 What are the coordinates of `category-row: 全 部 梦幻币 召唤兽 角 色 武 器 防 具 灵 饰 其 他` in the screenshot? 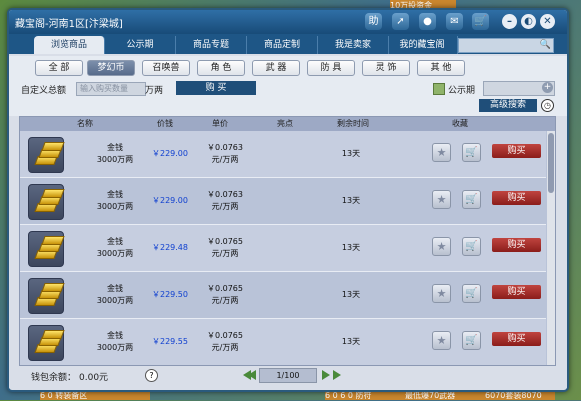 It's located at (288, 68).